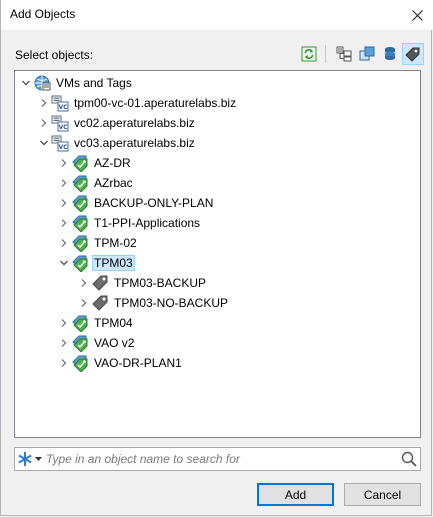 The image size is (433, 517). I want to click on tree-node-label: T1-PPI-Applications, so click(147, 223).